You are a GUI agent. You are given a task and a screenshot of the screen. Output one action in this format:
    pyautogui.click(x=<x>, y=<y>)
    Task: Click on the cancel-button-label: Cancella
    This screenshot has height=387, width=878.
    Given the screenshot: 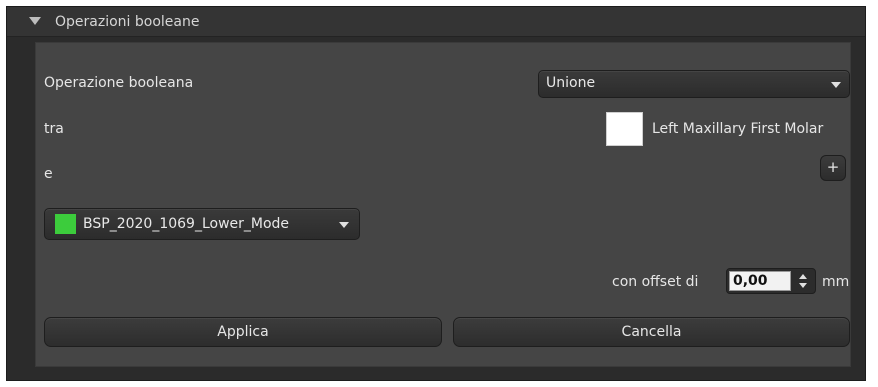 What is the action you would take?
    pyautogui.click(x=651, y=332)
    